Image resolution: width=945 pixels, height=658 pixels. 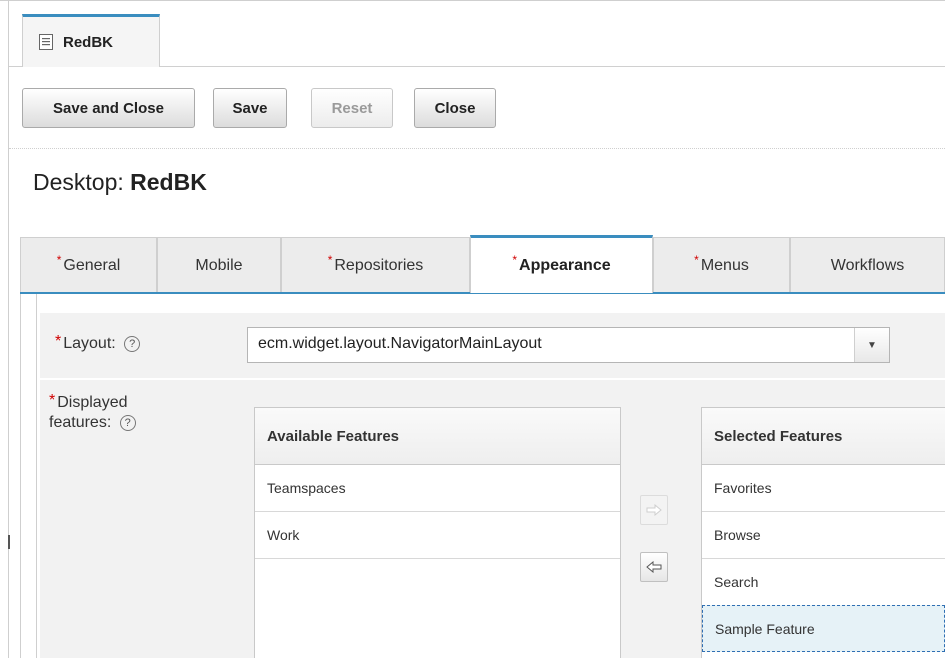 I want to click on tab-workflows-label: Workflows, so click(x=867, y=265).